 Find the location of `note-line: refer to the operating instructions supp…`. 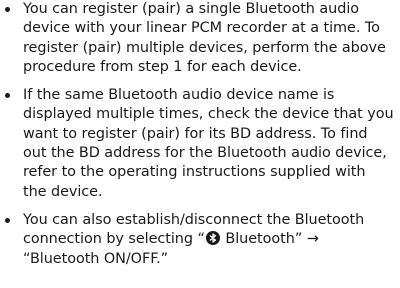

note-line: refer to the operating instructions supp… is located at coordinates (194, 172).